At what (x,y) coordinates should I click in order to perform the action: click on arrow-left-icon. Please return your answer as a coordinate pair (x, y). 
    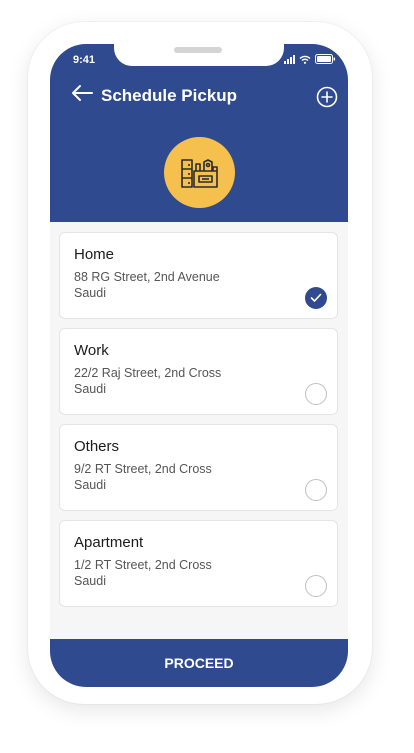
    Looking at the image, I should click on (81, 93).